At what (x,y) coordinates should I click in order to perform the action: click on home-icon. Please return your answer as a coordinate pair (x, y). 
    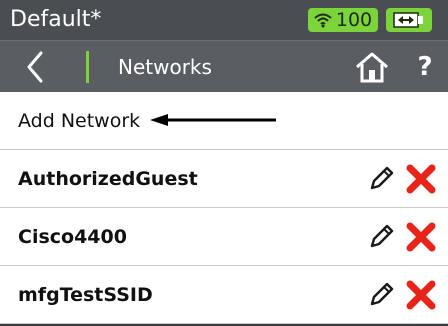
    Looking at the image, I should click on (372, 67).